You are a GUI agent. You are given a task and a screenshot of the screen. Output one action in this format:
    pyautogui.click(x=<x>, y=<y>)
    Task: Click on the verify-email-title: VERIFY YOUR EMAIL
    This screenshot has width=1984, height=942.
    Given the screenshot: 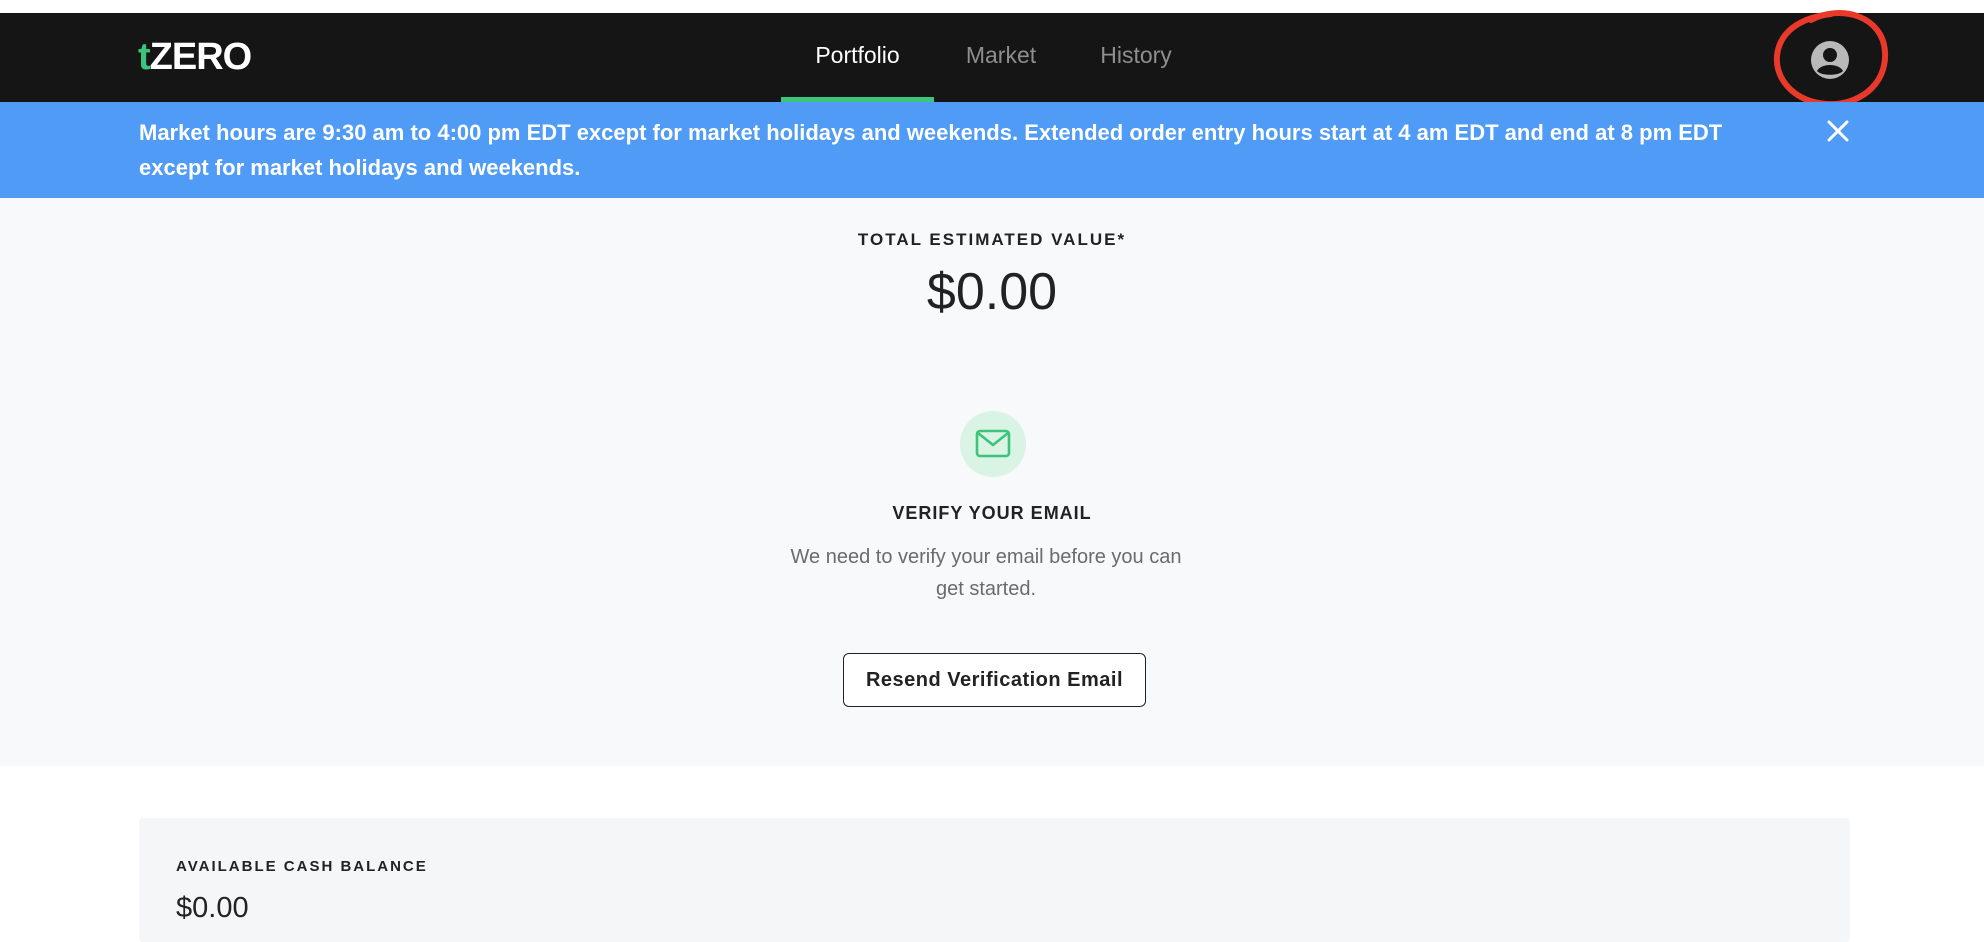 What is the action you would take?
    pyautogui.click(x=992, y=513)
    